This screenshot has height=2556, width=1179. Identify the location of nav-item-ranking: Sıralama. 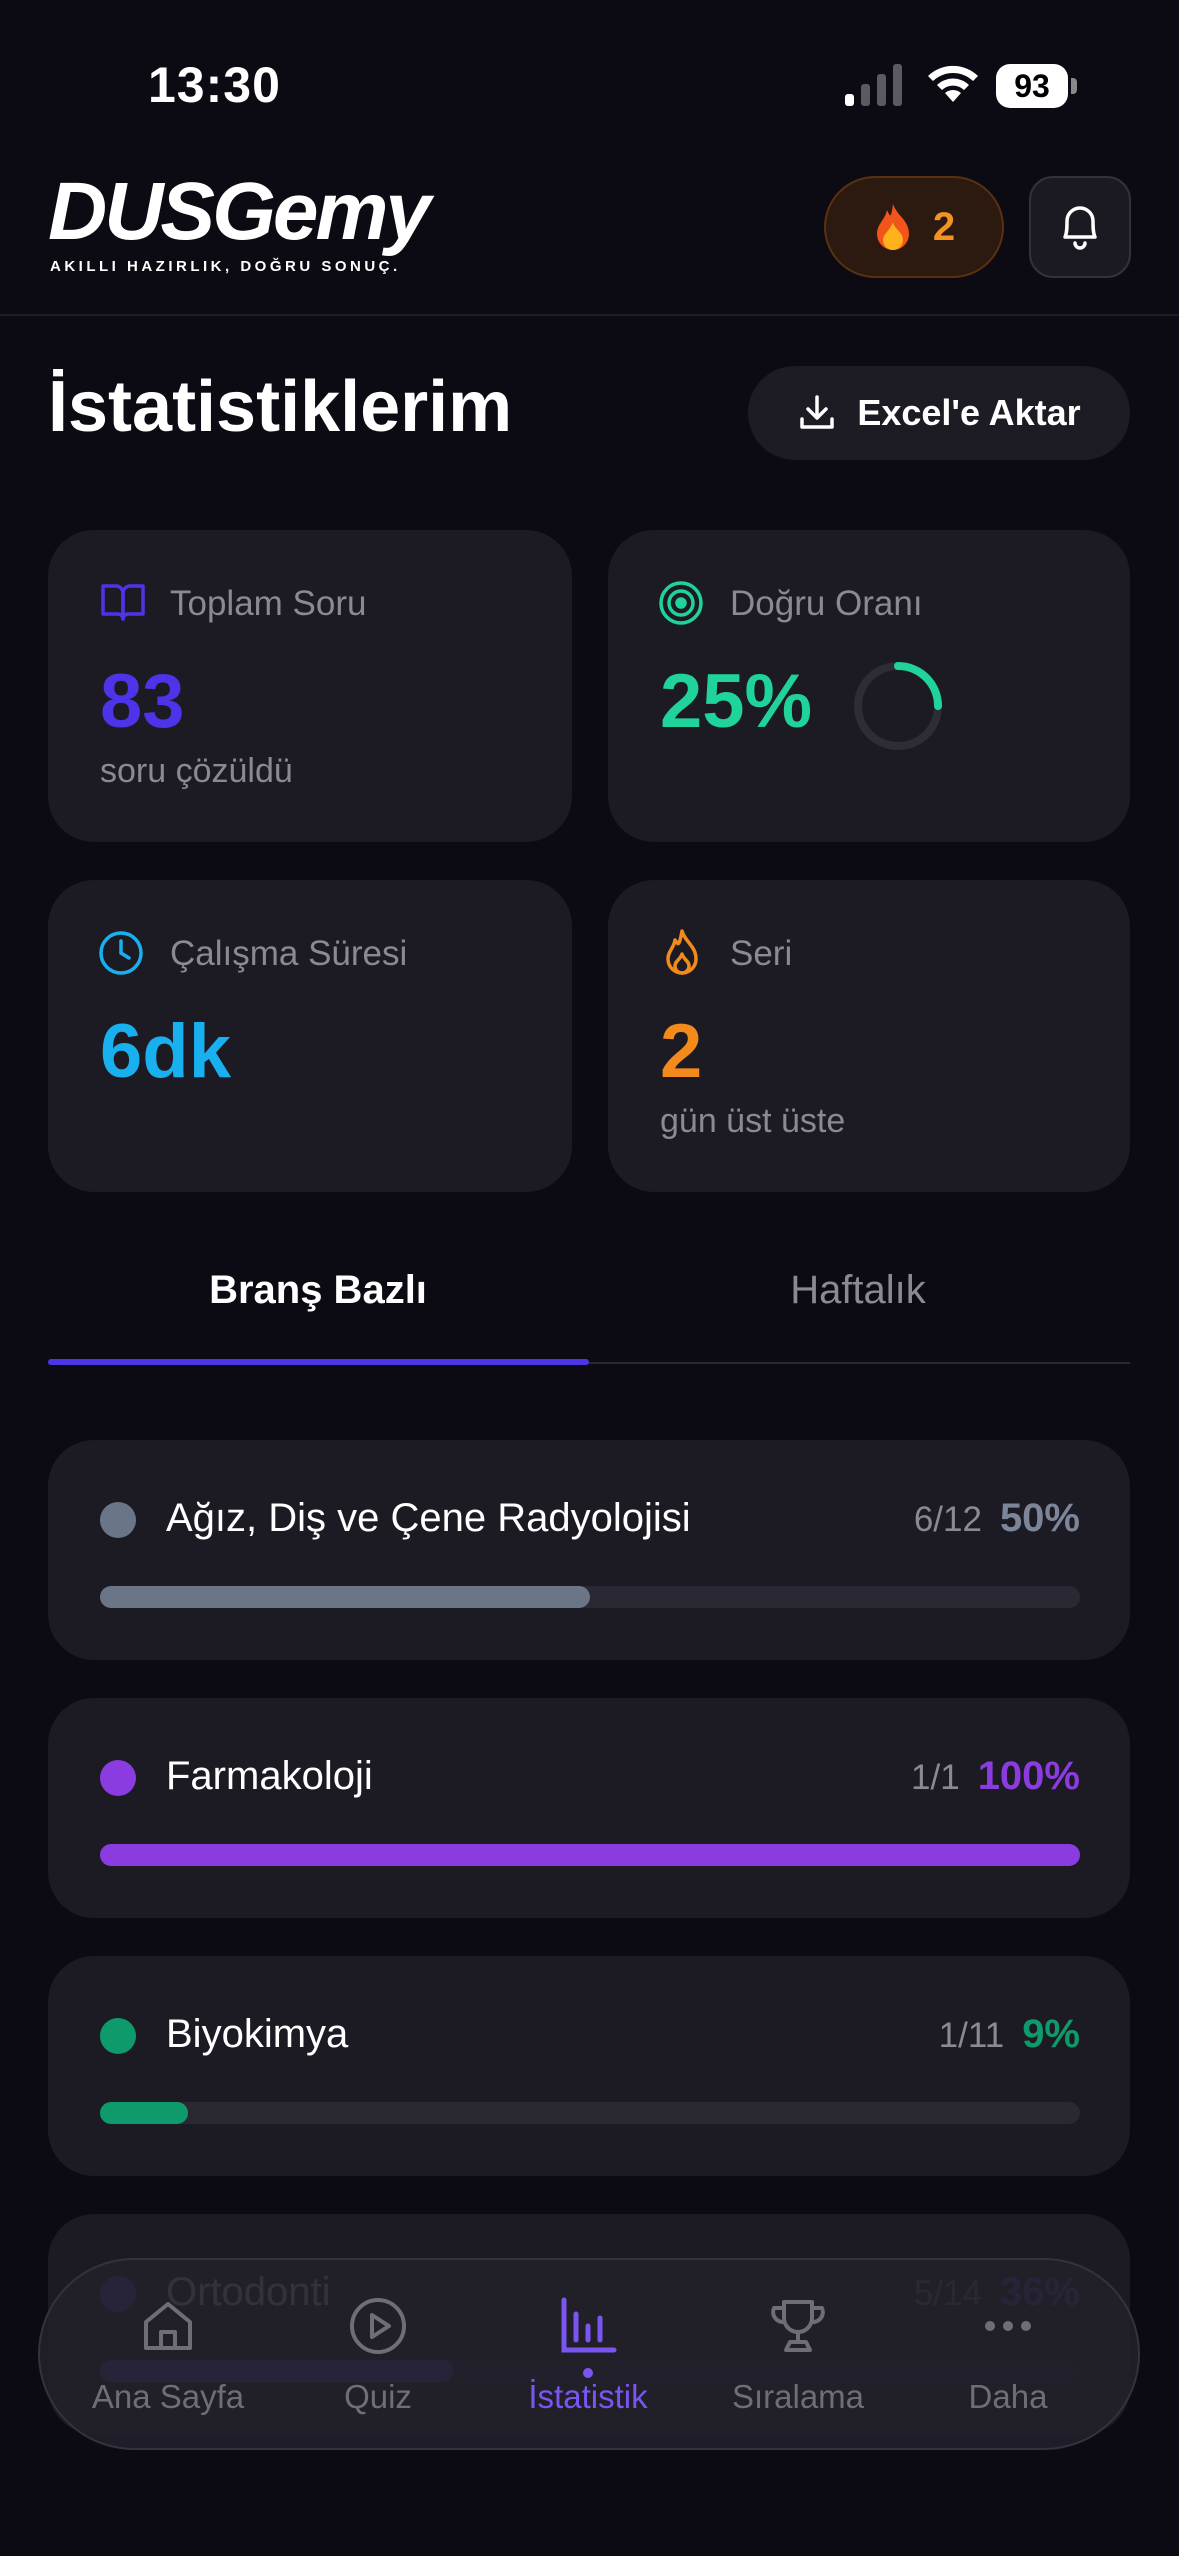
(798, 2356).